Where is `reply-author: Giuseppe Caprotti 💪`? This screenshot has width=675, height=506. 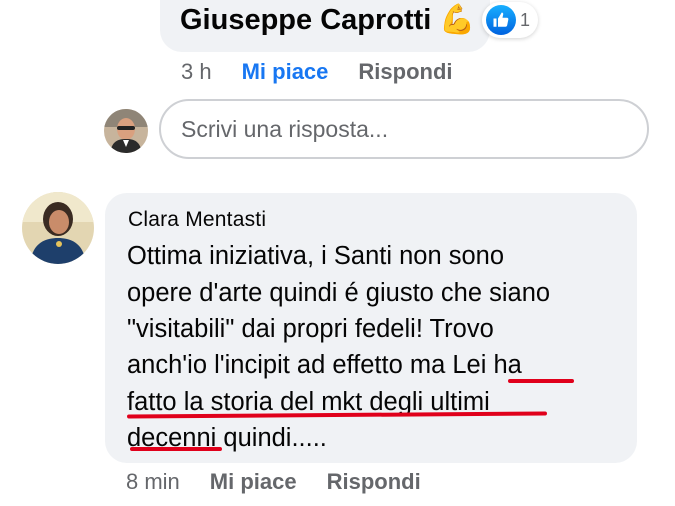 reply-author: Giuseppe Caprotti 💪 is located at coordinates (328, 20).